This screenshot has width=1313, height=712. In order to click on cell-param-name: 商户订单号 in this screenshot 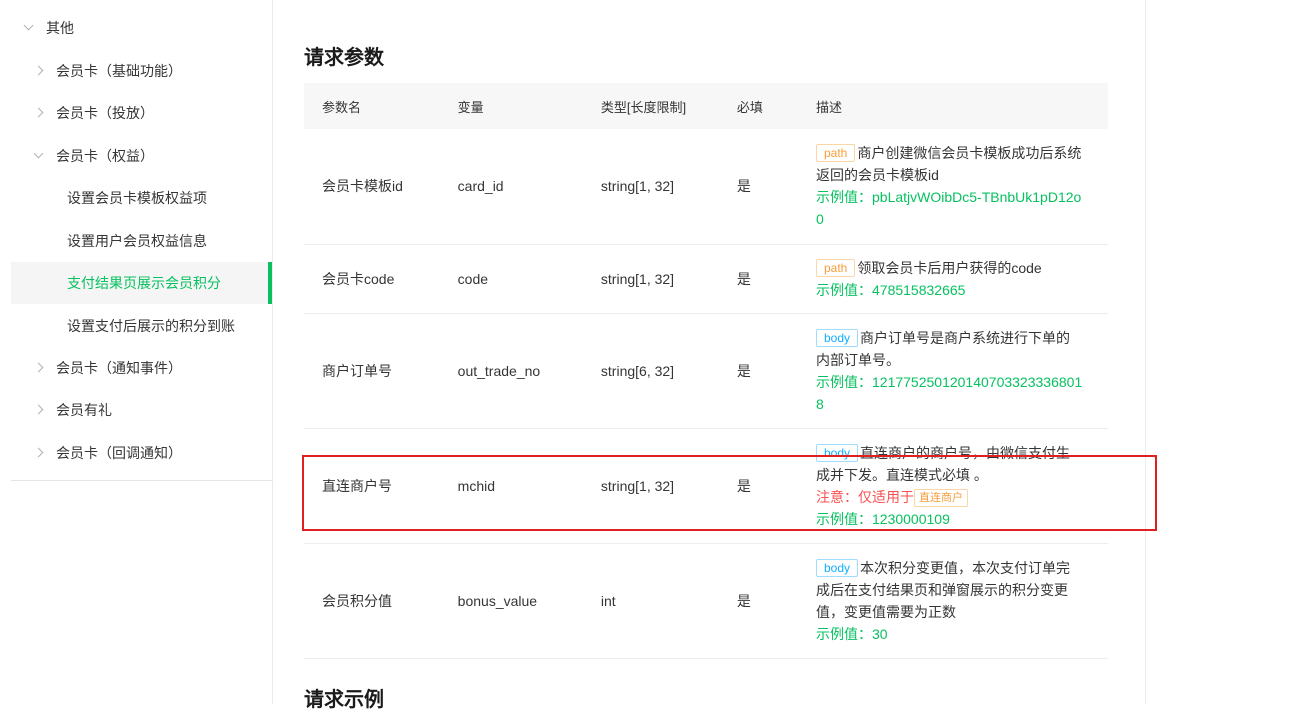, I will do `click(381, 371)`.